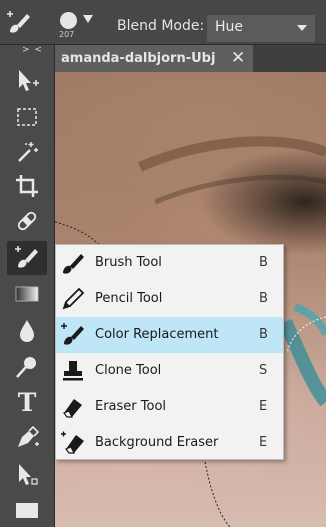 The height and width of the screenshot is (527, 326). I want to click on collapse-toolbar-button: > <, so click(32, 50).